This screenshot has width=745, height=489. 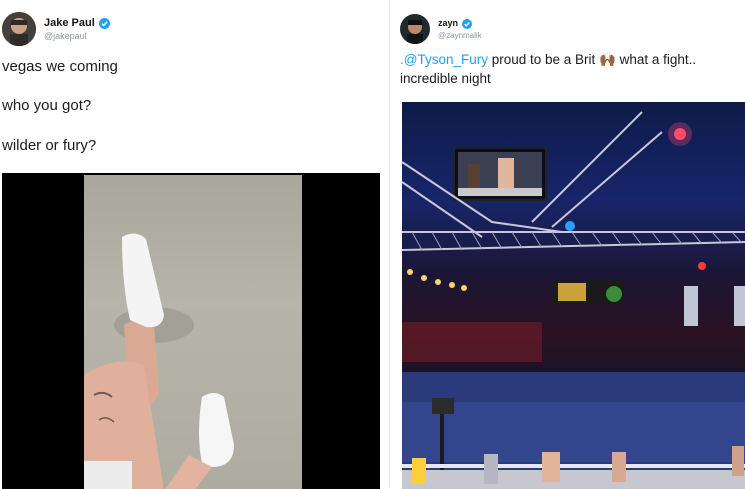 What do you see at coordinates (460, 23) in the screenshot?
I see `display-name: zayn` at bounding box center [460, 23].